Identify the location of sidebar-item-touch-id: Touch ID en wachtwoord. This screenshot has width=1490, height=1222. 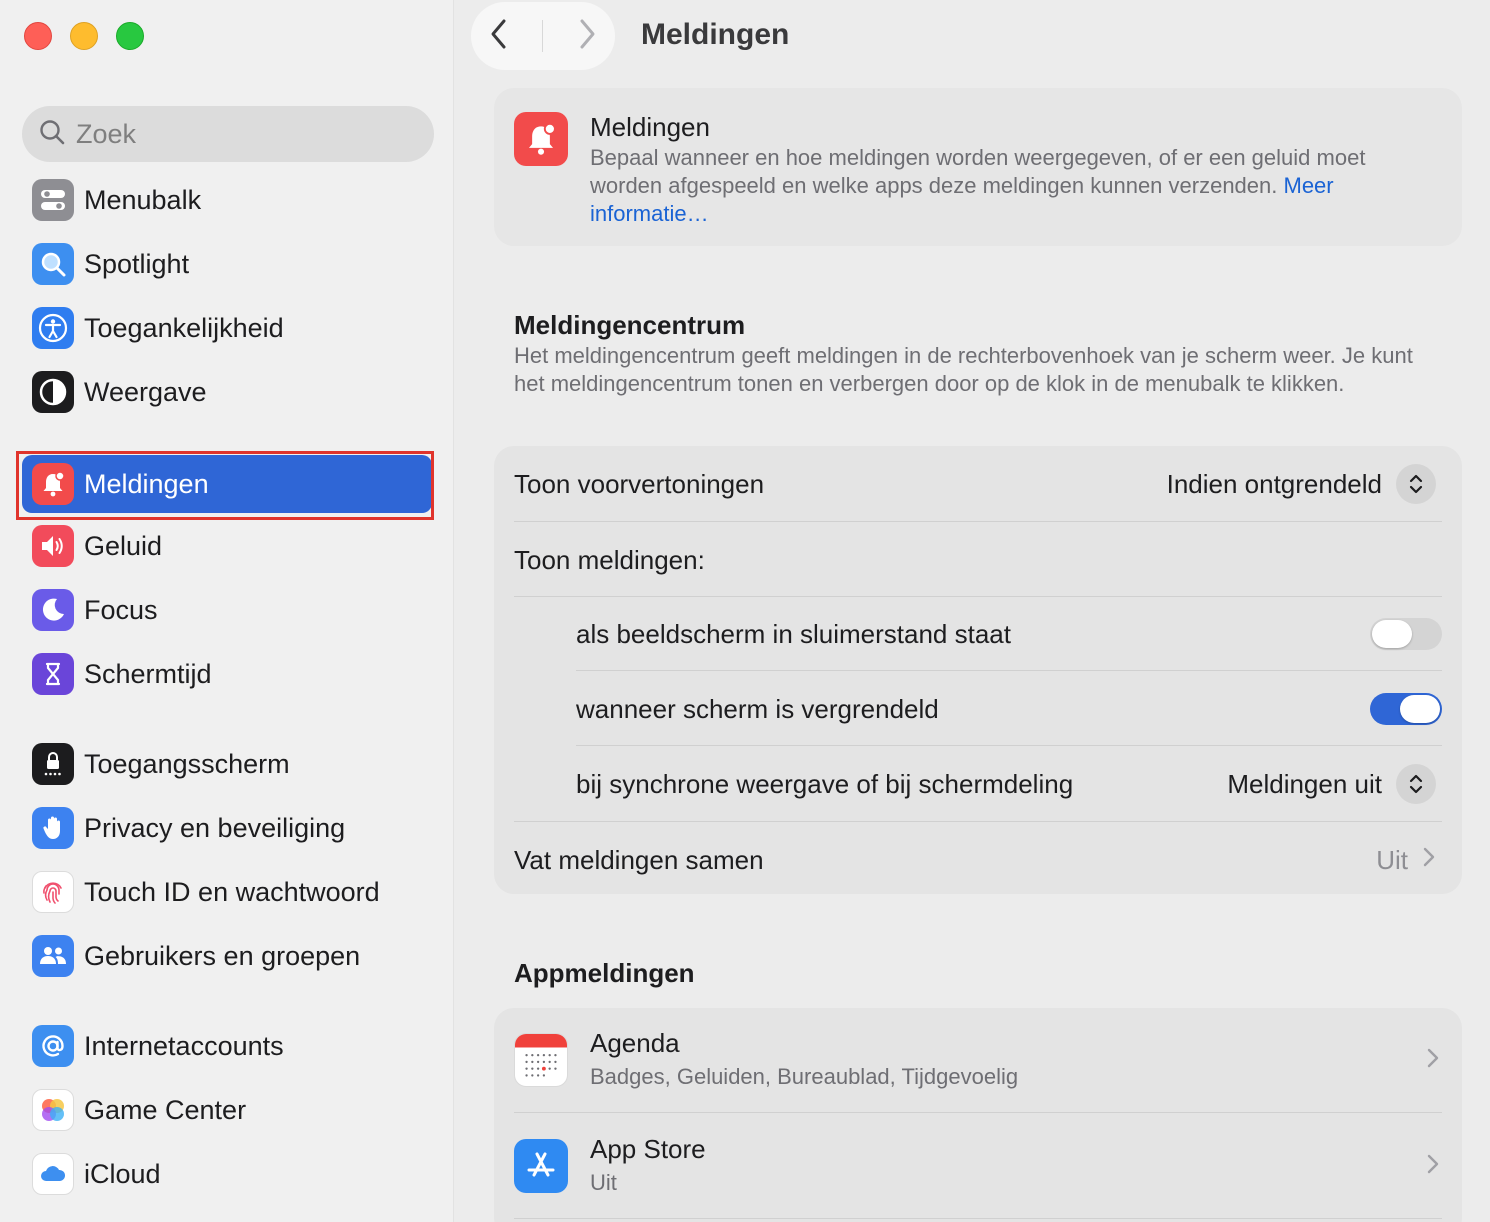
(227, 892).